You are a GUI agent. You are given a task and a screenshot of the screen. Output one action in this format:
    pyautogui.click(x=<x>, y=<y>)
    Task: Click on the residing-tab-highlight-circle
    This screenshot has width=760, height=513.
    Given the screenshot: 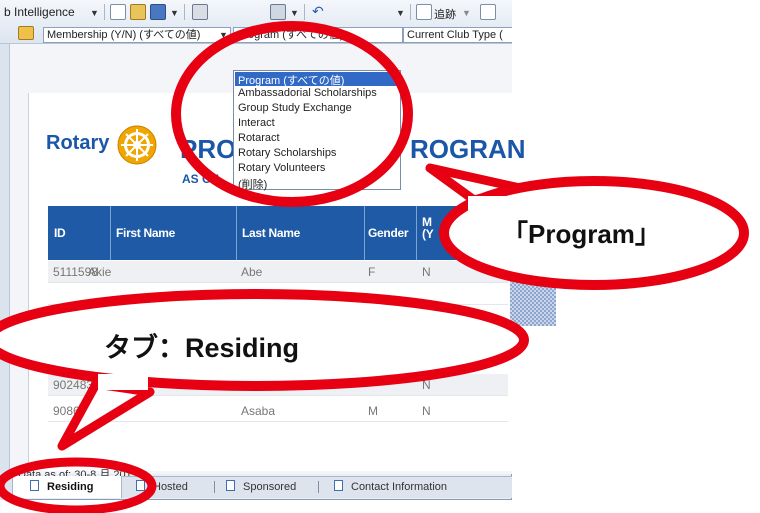 What is the action you would take?
    pyautogui.click(x=78, y=485)
    